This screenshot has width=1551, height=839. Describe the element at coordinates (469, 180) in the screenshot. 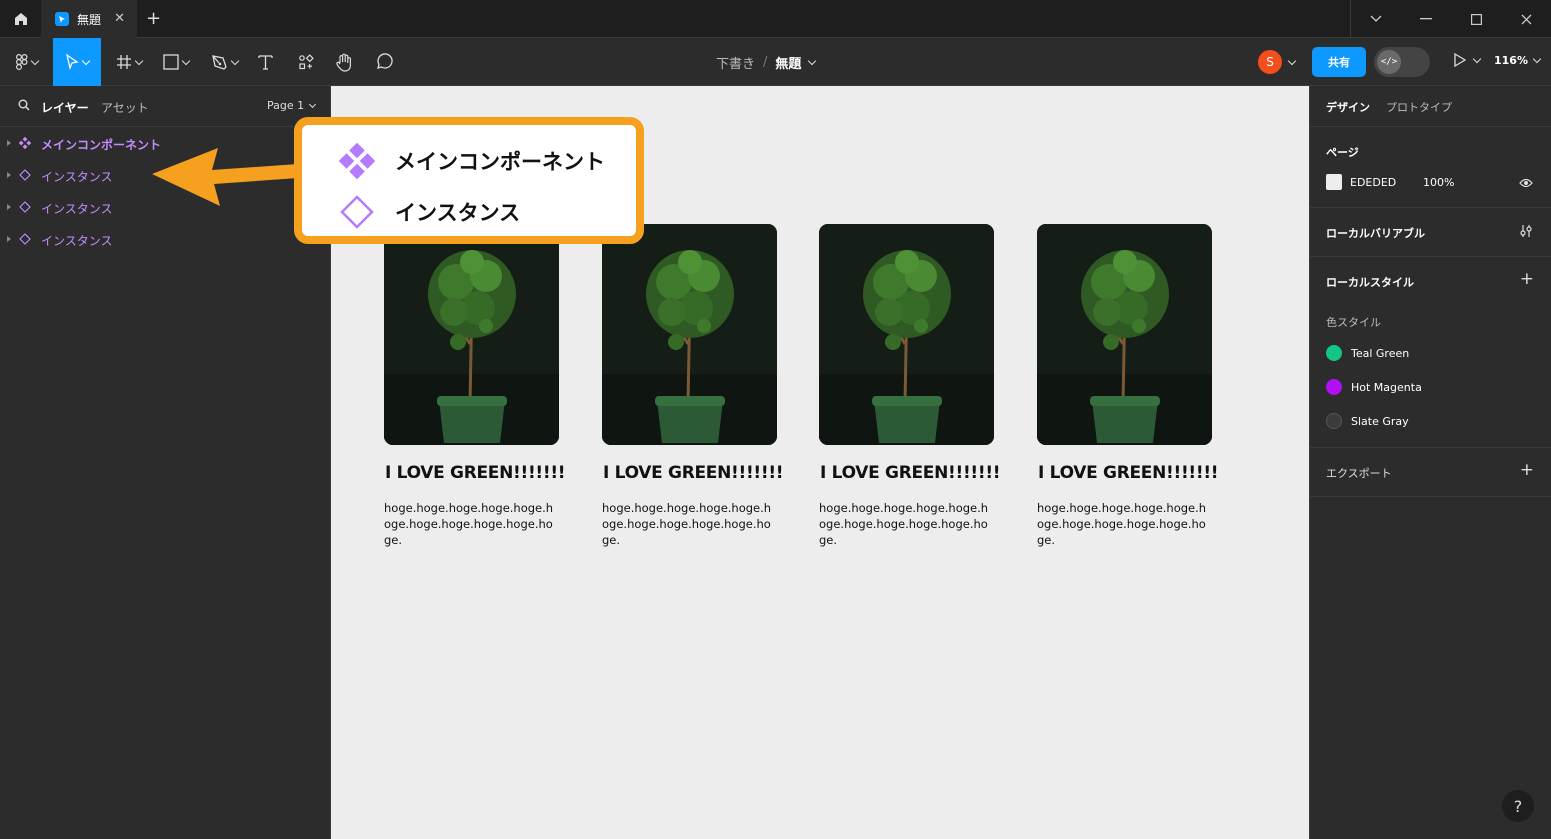

I see `annotation-callout: メインコンポーネント インスタンス` at that location.